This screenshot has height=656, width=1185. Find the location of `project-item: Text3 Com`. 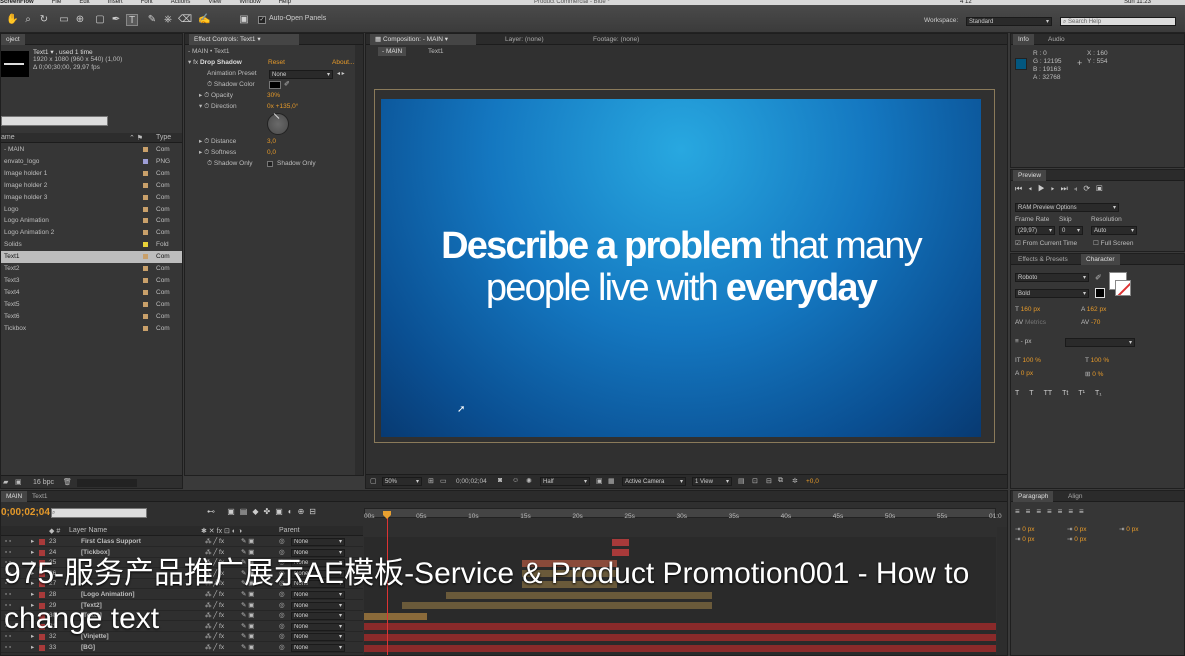

project-item: Text3 Com is located at coordinates (91, 281).